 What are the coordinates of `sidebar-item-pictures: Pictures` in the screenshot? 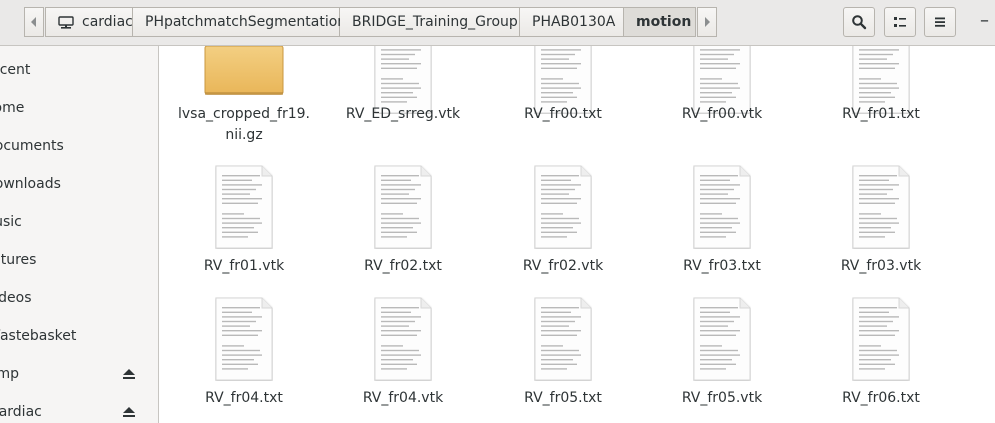 It's located at (79, 260).